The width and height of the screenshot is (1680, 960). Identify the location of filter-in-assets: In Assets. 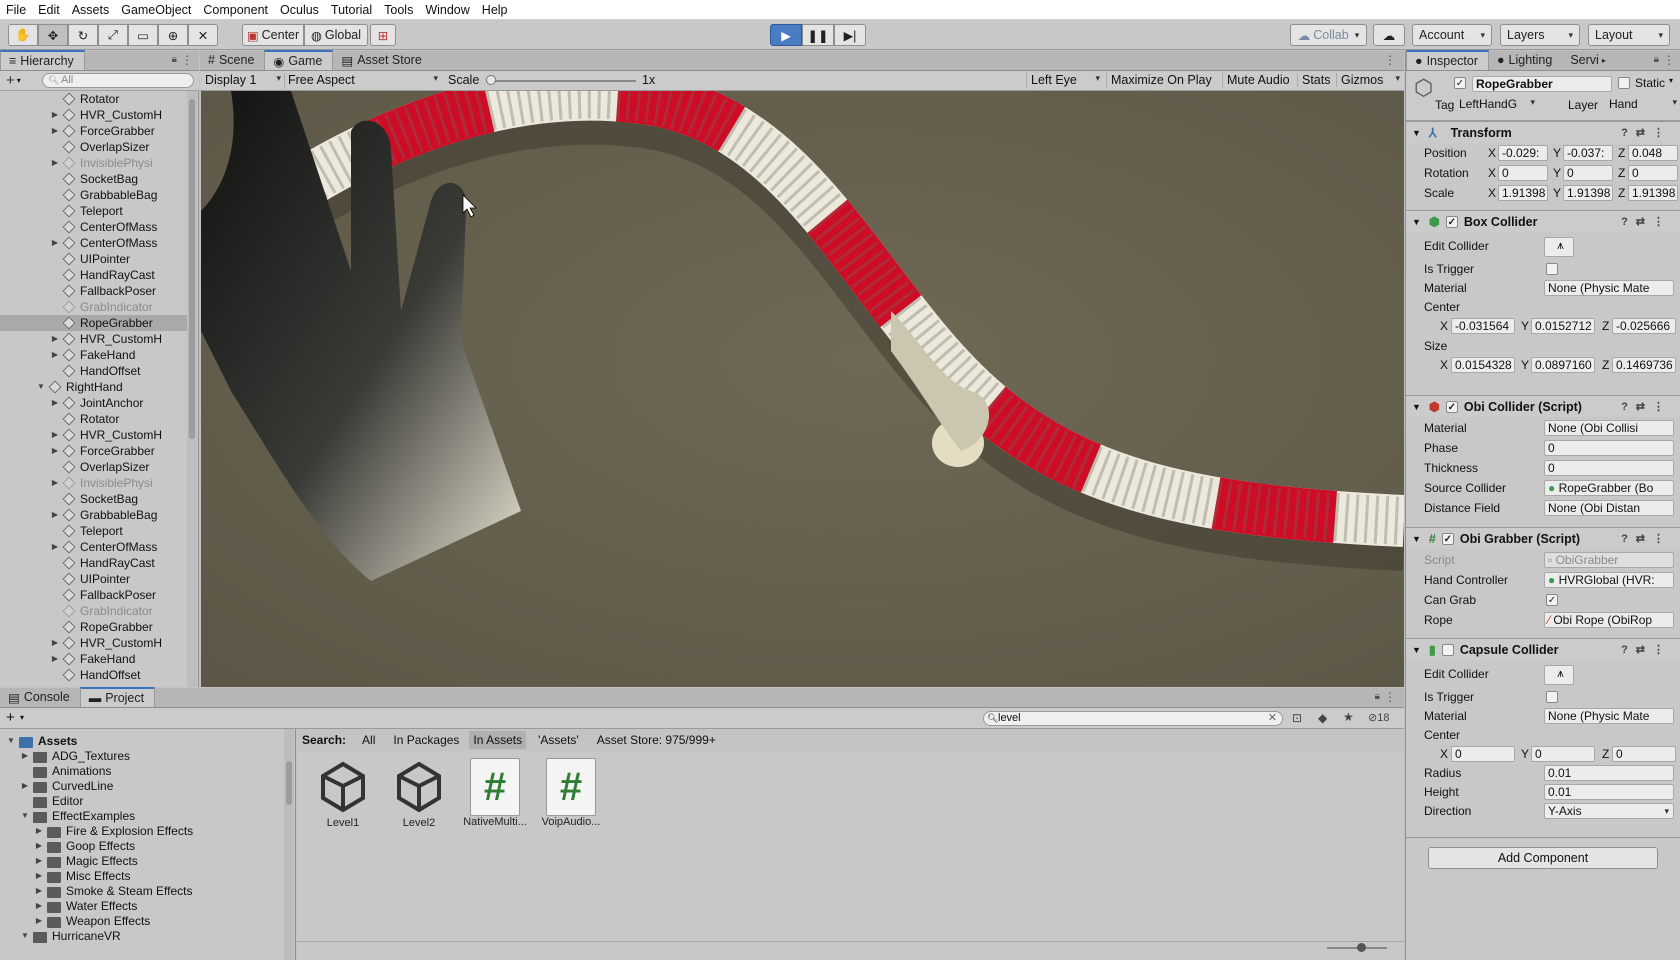
(498, 740).